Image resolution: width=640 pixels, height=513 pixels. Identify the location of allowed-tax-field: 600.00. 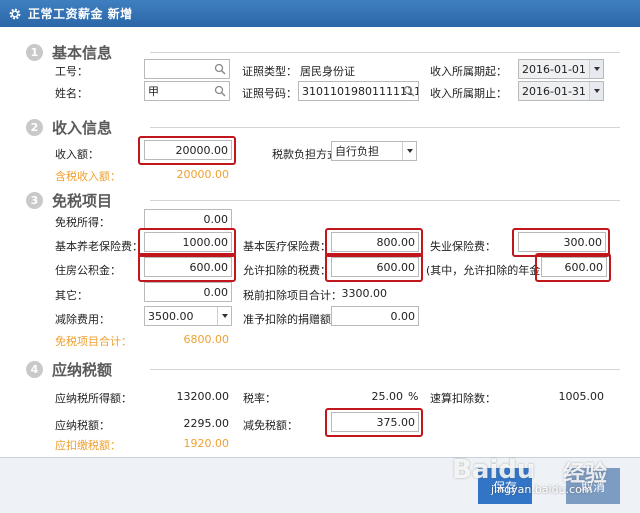
(375, 267).